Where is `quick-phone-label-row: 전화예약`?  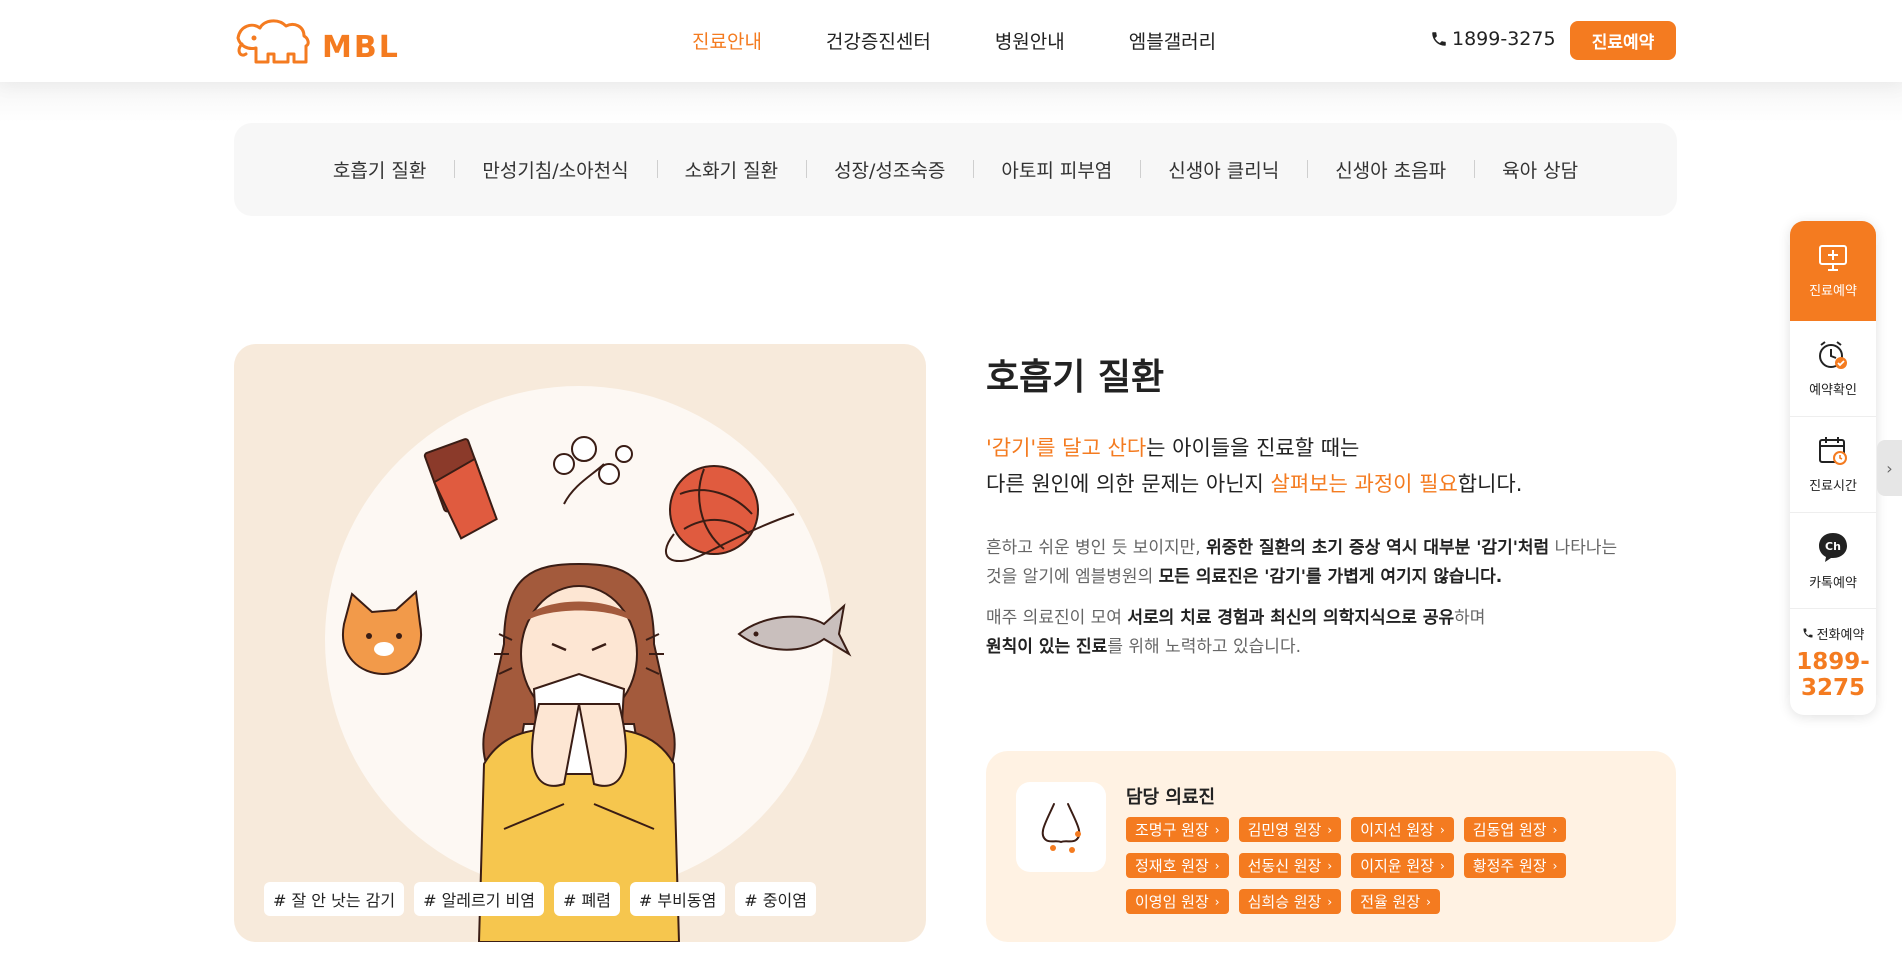 quick-phone-label-row: 전화예약 is located at coordinates (1833, 633).